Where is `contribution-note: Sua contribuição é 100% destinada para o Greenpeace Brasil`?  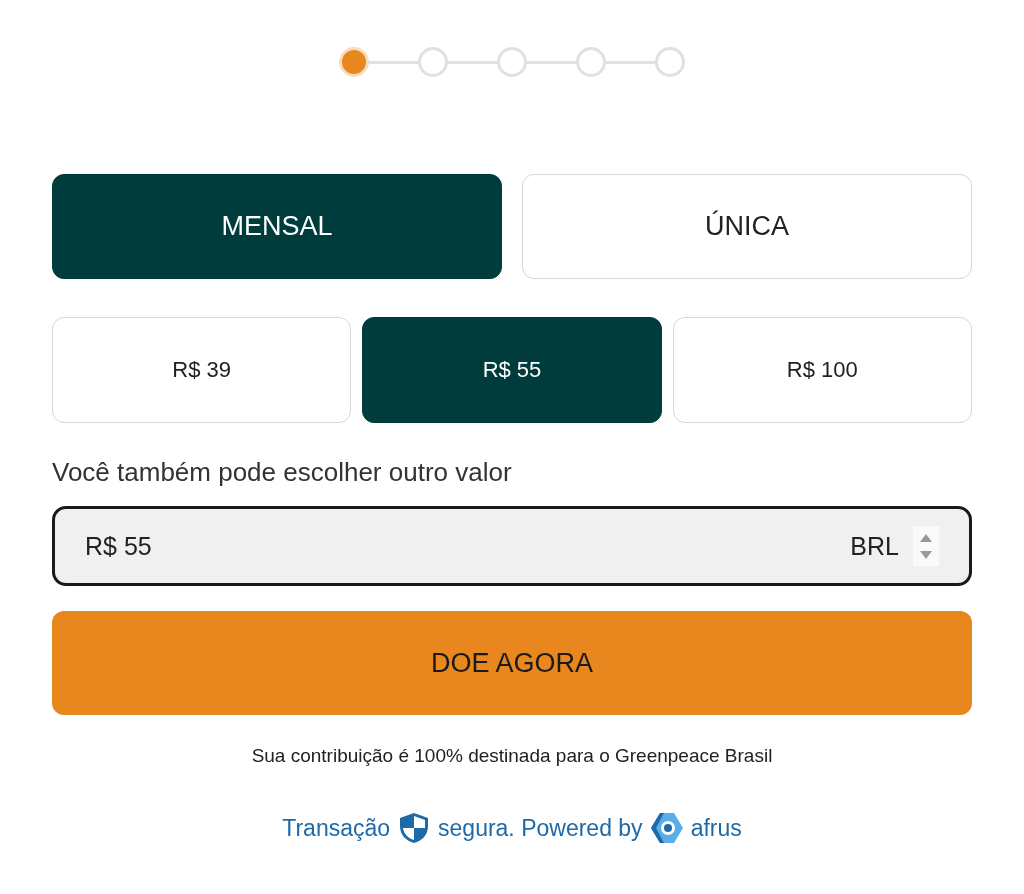 contribution-note: Sua contribuição é 100% destinada para o Greenpeace Brasil is located at coordinates (512, 756).